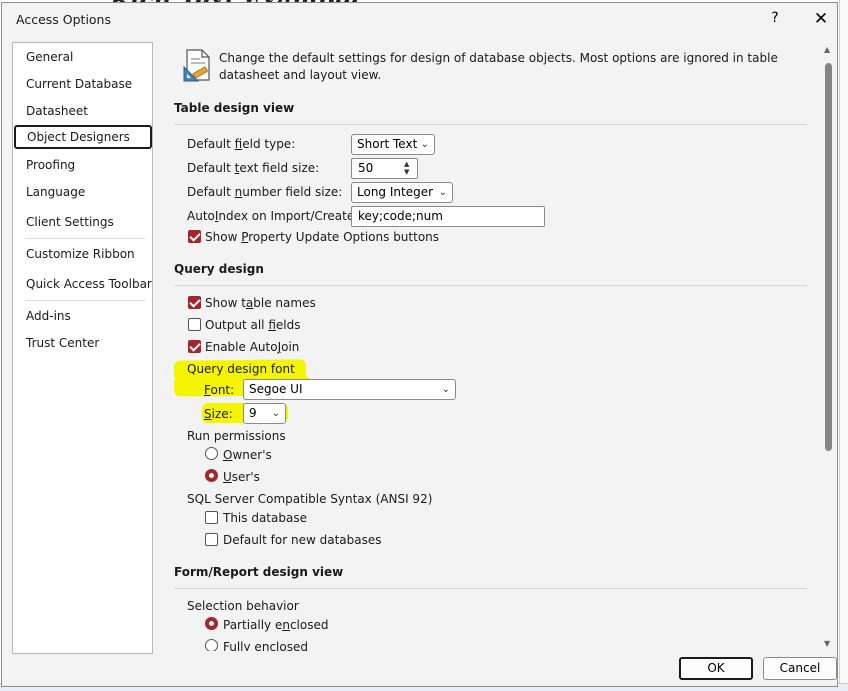 The image size is (848, 691). What do you see at coordinates (775, 20) in the screenshot?
I see `help-button: ?` at bounding box center [775, 20].